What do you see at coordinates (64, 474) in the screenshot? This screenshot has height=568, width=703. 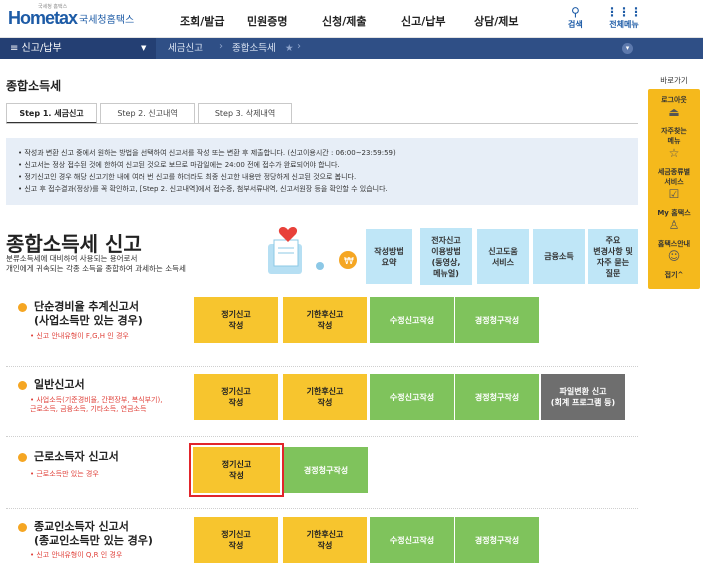 I see `section-note: • 근로소득만 있는 경우` at bounding box center [64, 474].